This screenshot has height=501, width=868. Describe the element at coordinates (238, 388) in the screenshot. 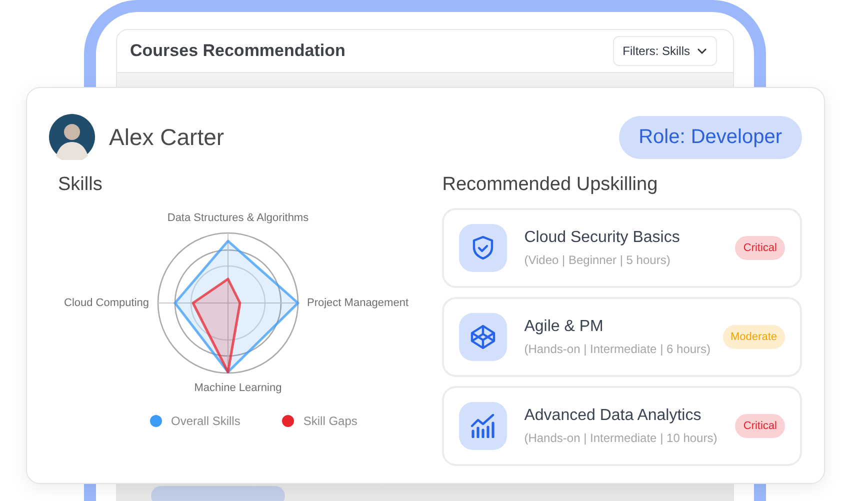

I see `axis-label: Machine Learning` at that location.